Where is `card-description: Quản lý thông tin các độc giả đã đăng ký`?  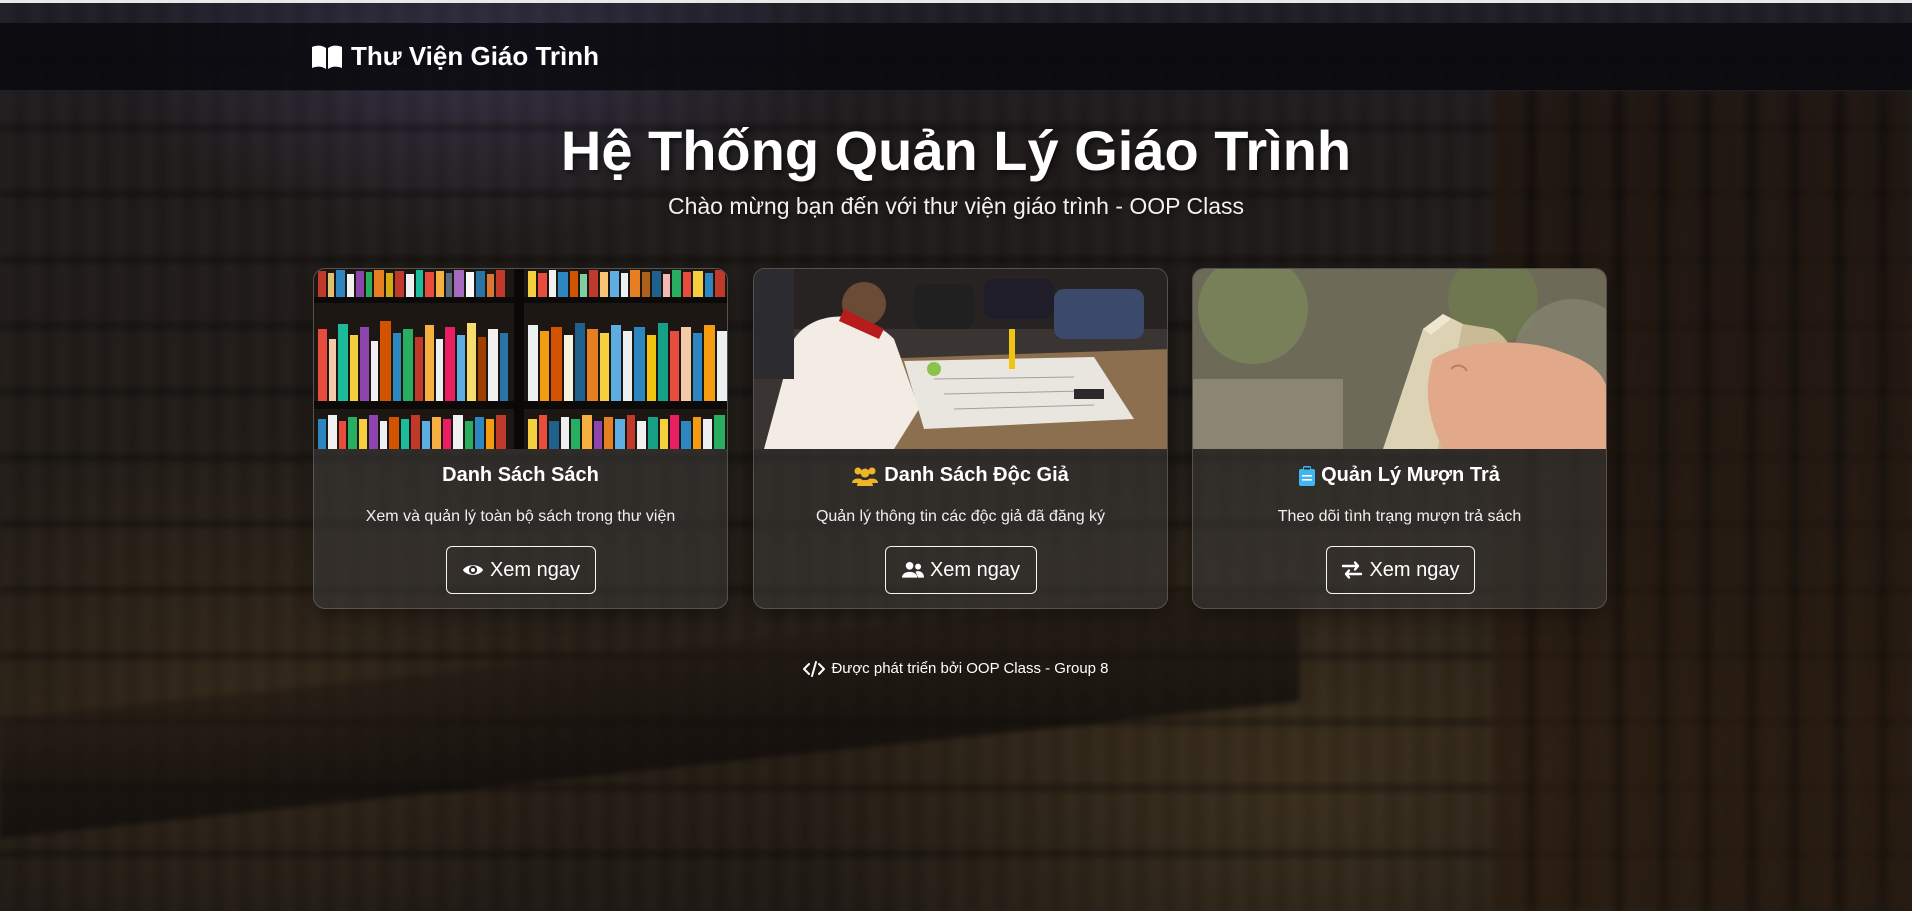
card-description: Quản lý thông tin các độc giả đã đăng ký is located at coordinates (960, 516).